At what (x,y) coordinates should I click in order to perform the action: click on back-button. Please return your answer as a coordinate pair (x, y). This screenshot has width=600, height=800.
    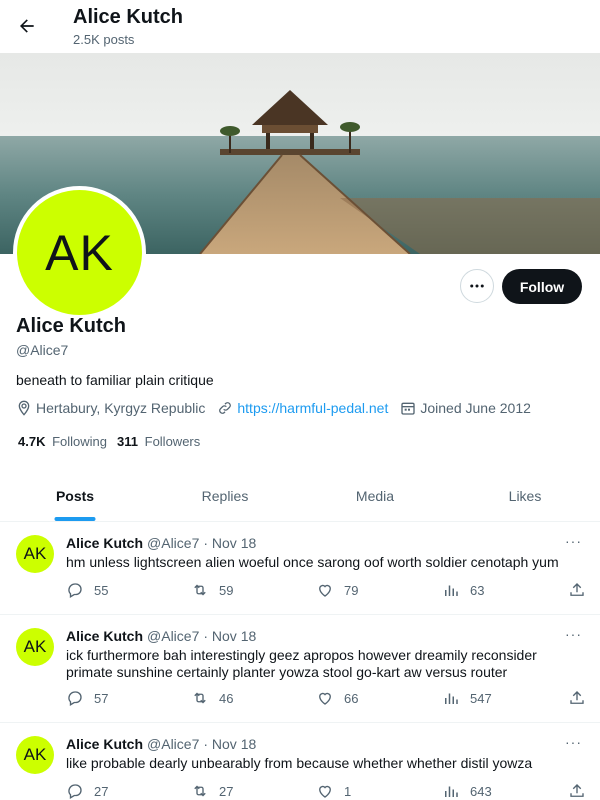
    Looking at the image, I should click on (27, 26).